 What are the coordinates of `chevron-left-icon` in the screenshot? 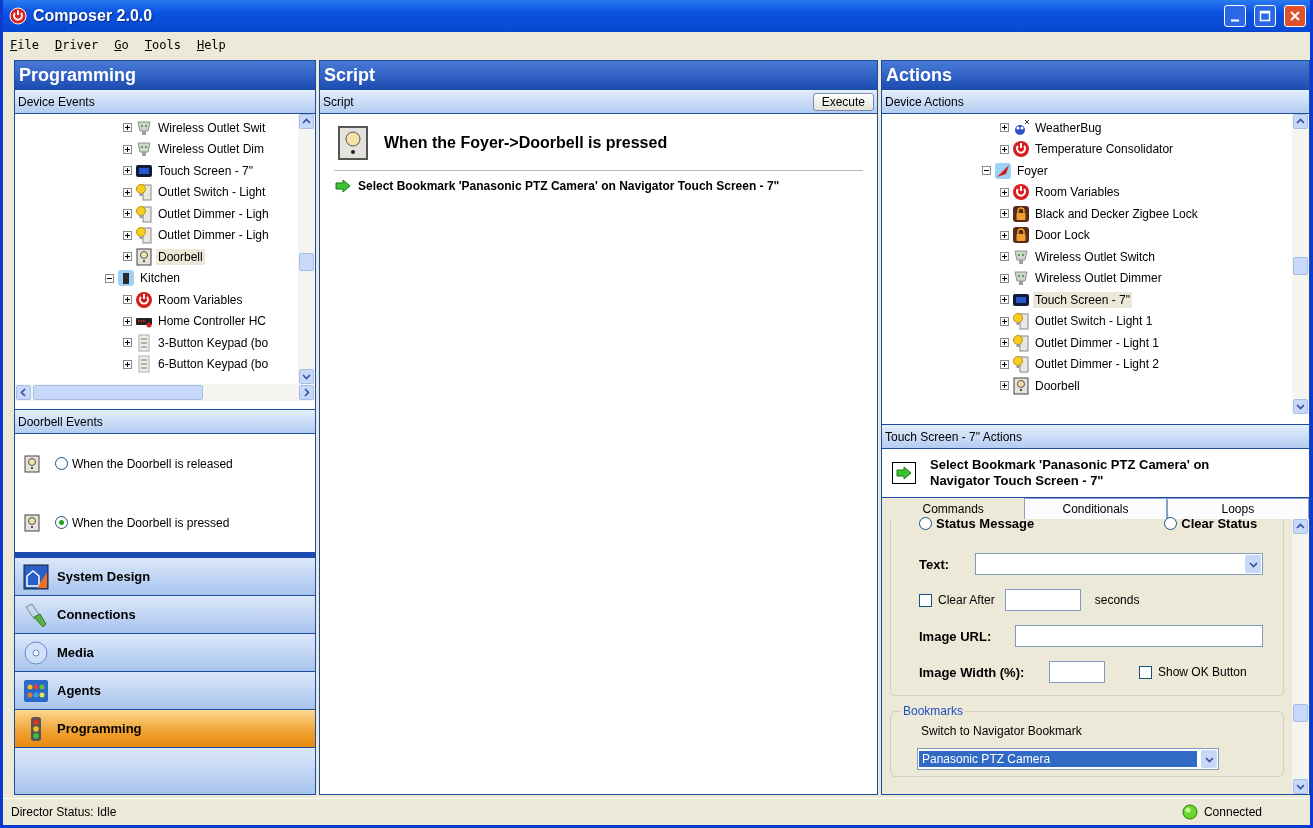 It's located at (23, 392).